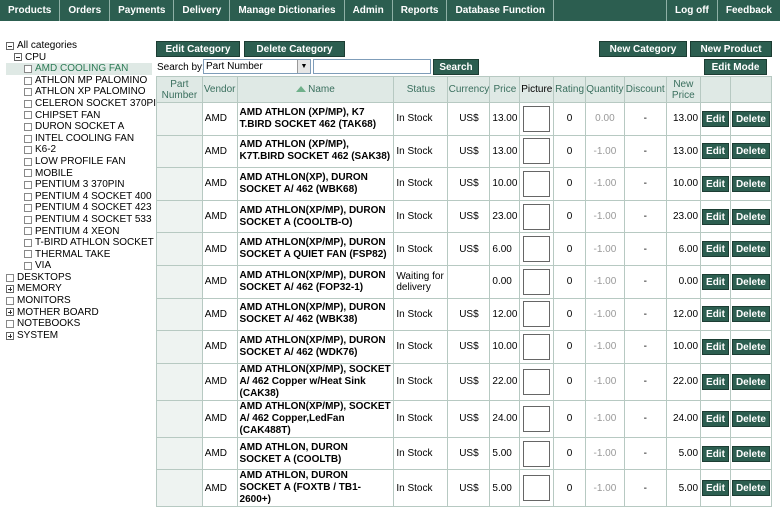 This screenshot has height=507, width=780. Describe the element at coordinates (79, 289) in the screenshot. I see `tree-item-1: MEMORY` at that location.